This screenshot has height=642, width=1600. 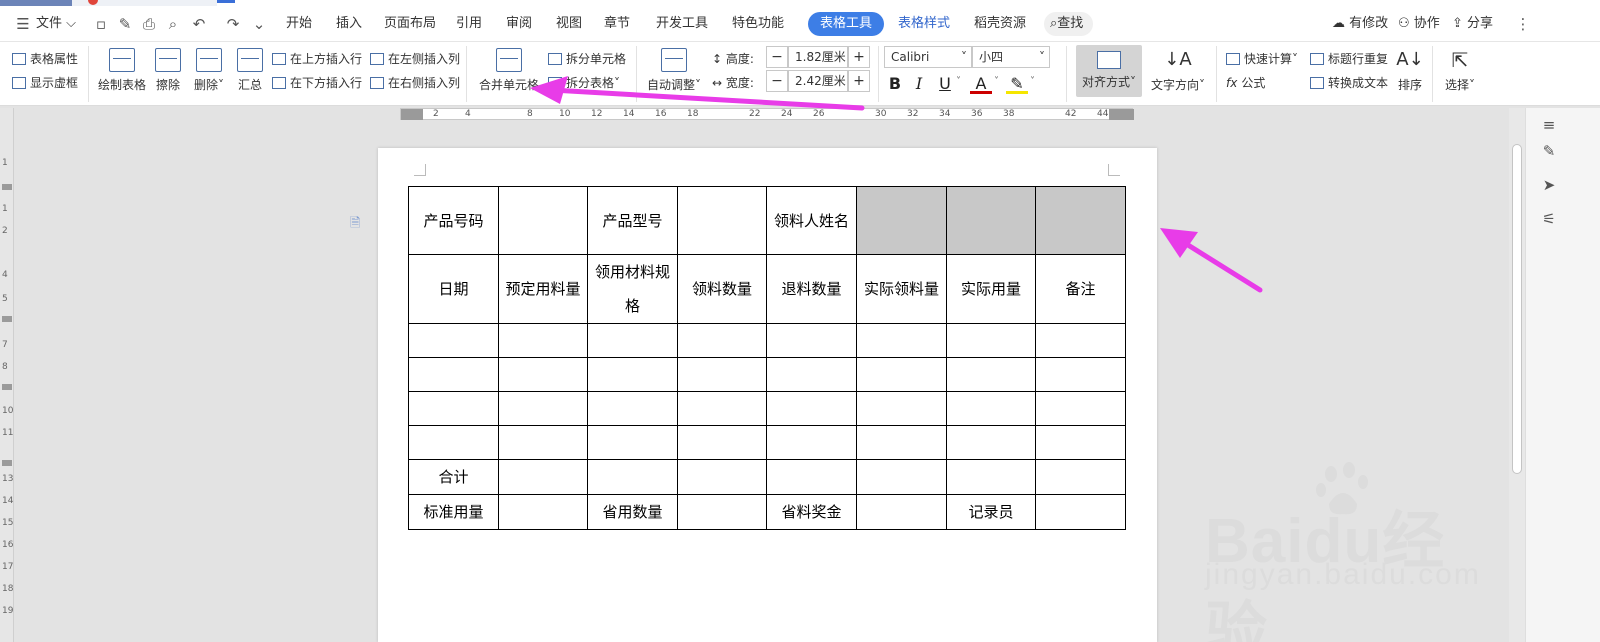 What do you see at coordinates (697, 93) in the screenshot?
I see `arrow-to-merge-cells` at bounding box center [697, 93].